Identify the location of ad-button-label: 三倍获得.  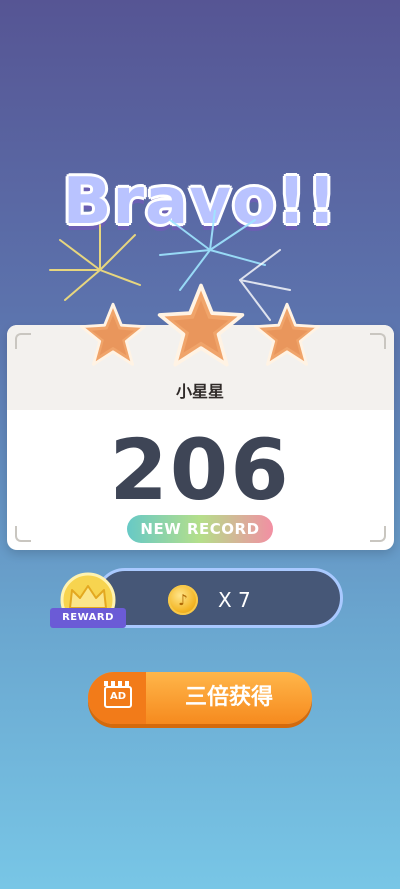
(229, 698).